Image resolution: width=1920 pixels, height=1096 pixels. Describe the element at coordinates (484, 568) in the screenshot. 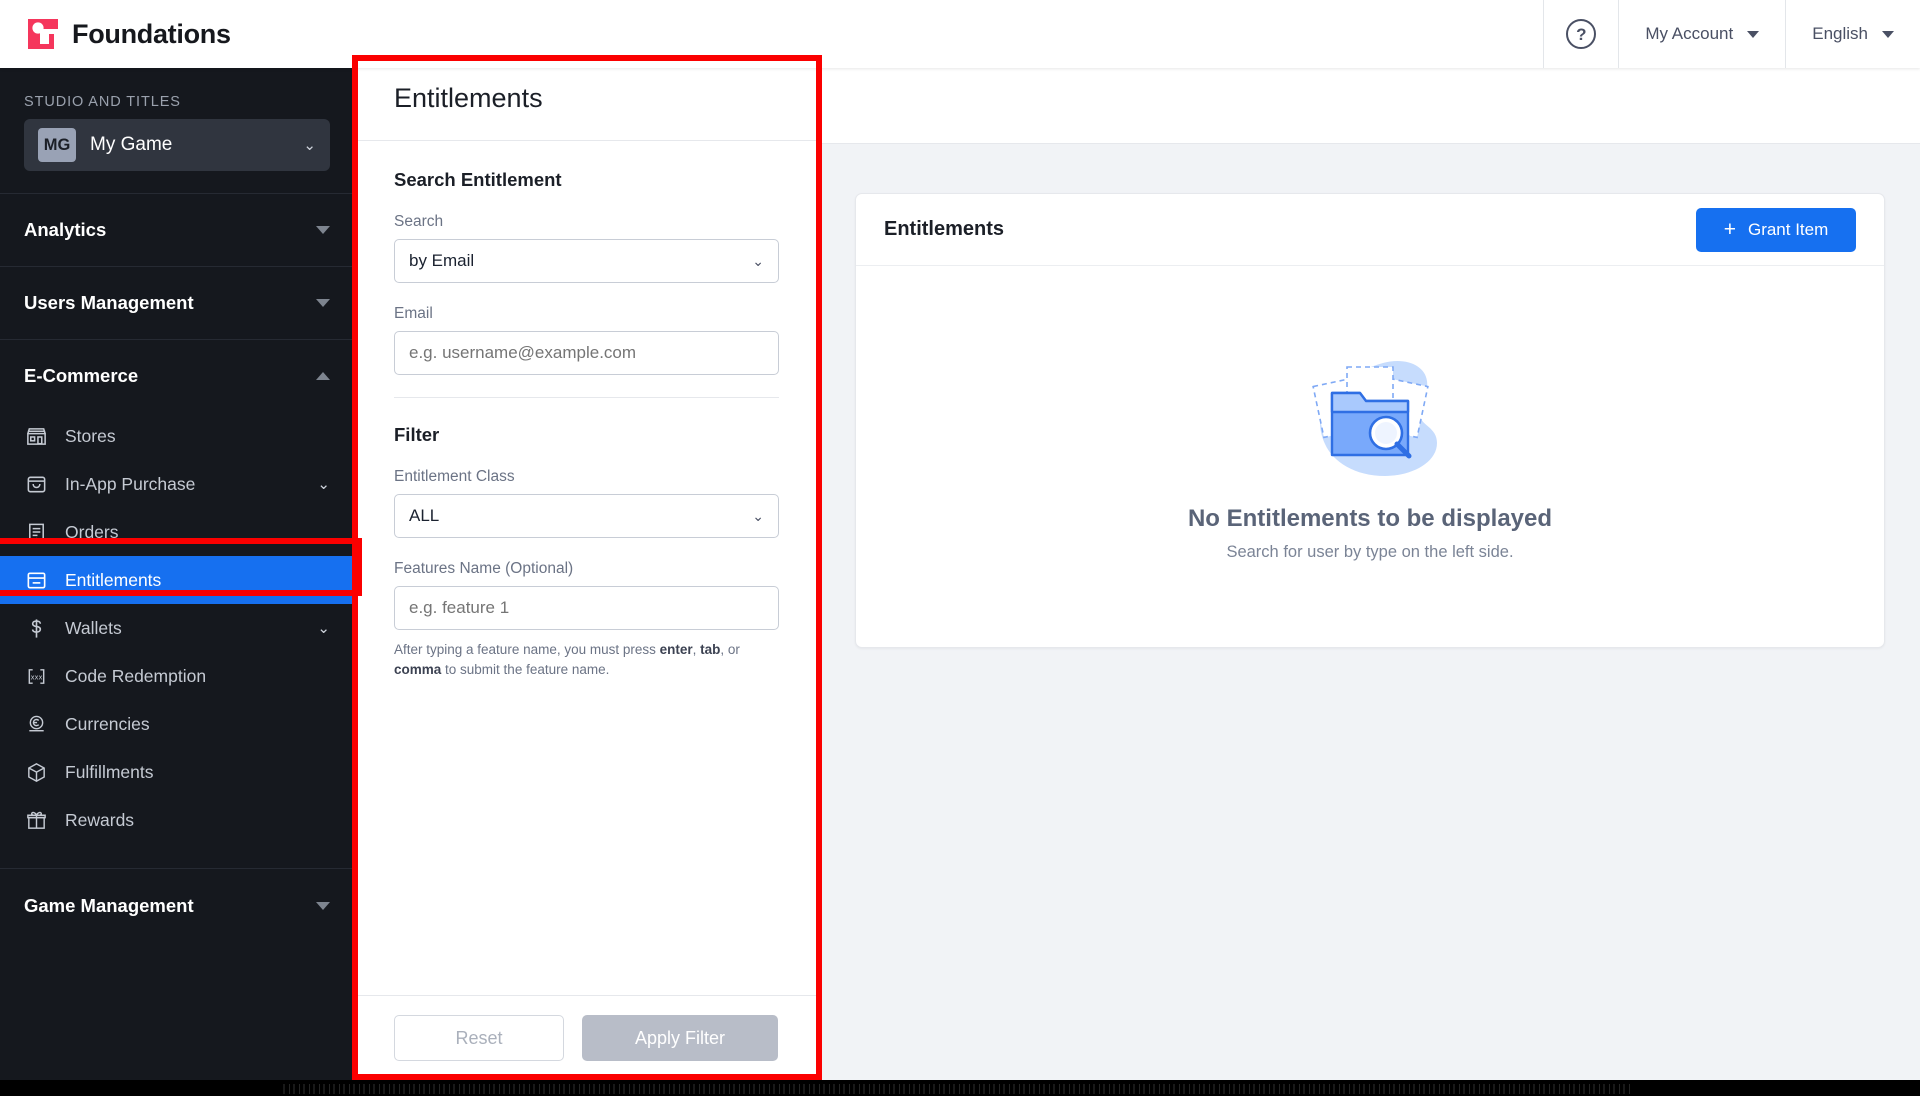

I see `features-name-label: Features Name (Optional)` at that location.